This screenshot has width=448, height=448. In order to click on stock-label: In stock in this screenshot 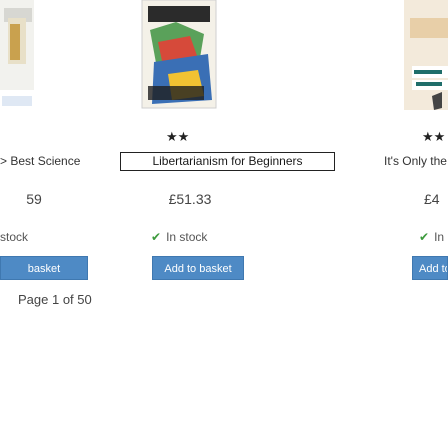, I will do `click(187, 237)`.